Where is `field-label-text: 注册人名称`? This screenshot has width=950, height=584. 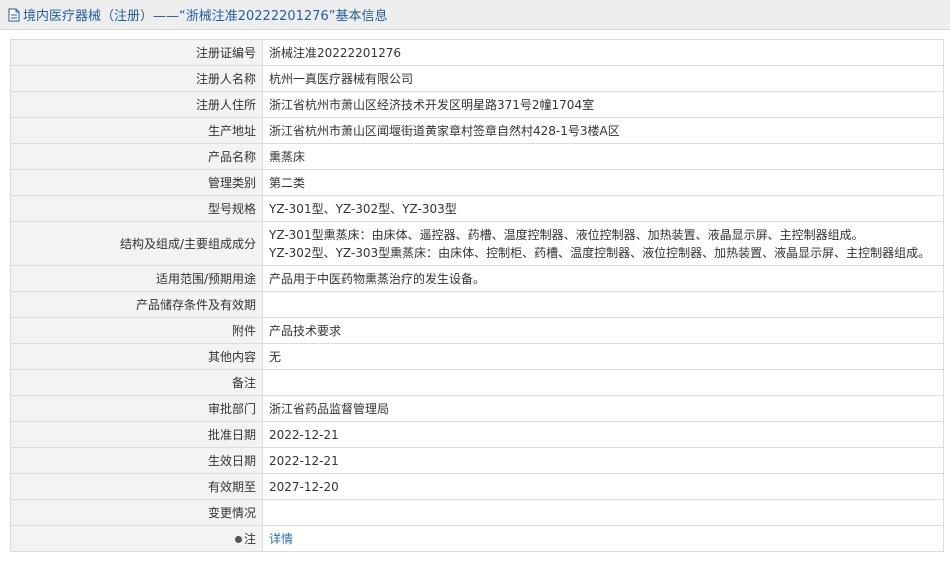 field-label-text: 注册人名称 is located at coordinates (225, 78).